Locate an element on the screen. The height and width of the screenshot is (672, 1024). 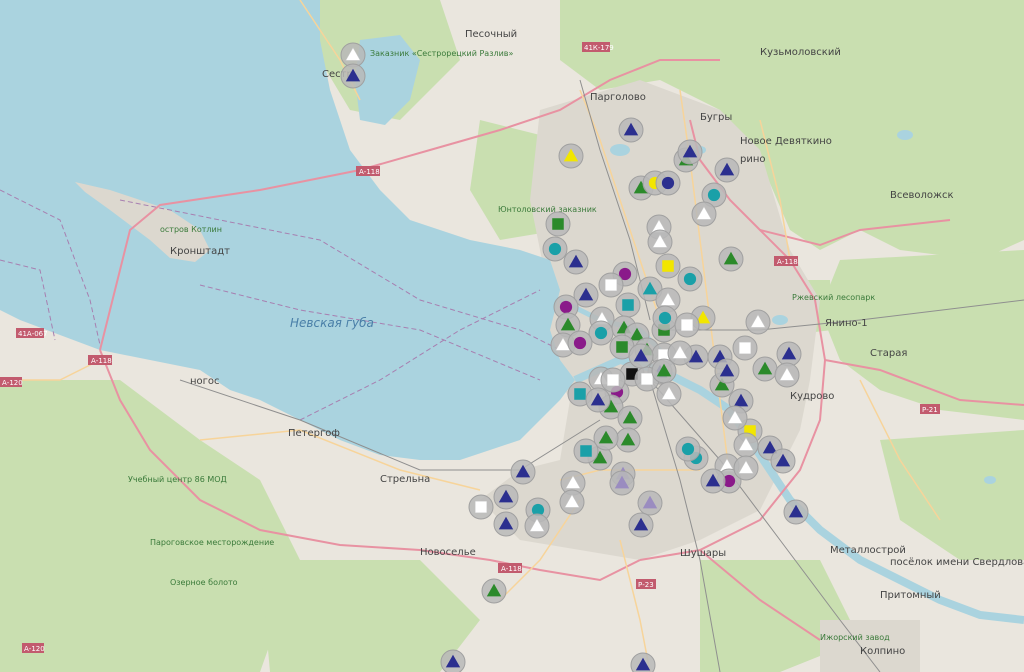
marker-purple-circle is located at coordinates (580, 343).